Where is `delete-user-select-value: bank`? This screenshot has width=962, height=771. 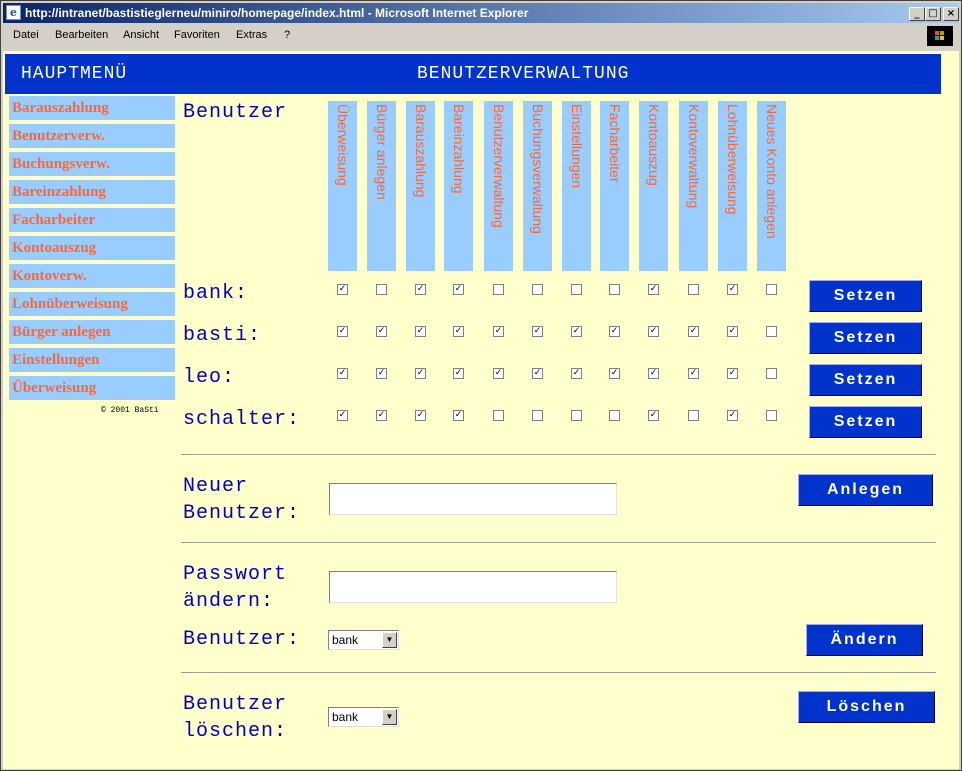
delete-user-select-value: bank is located at coordinates (345, 717).